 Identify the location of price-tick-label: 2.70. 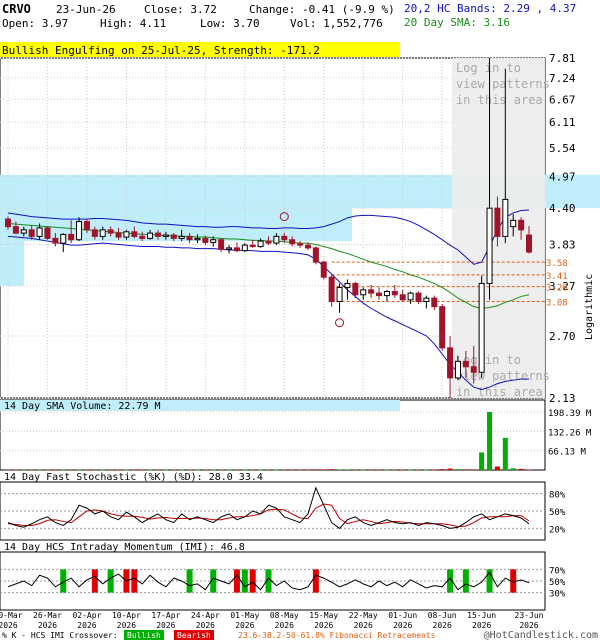
(562, 336).